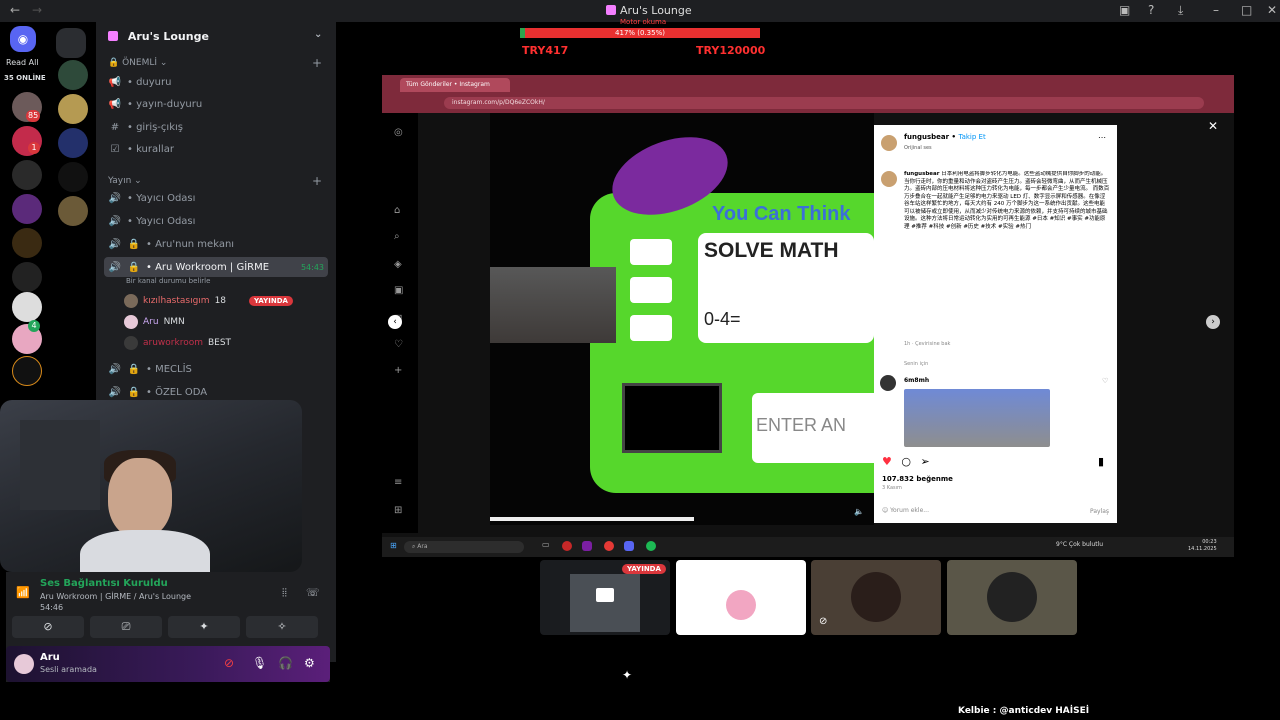 The height and width of the screenshot is (720, 1280). What do you see at coordinates (398, 510) in the screenshot?
I see `more-icon: ⊞` at bounding box center [398, 510].